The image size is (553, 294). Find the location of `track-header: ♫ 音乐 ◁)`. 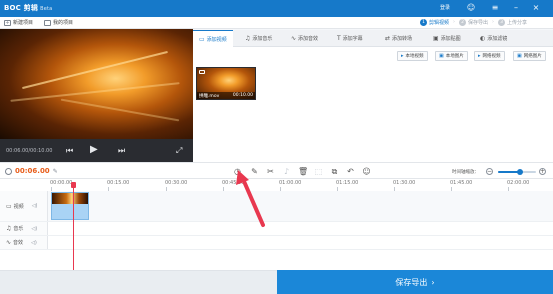

track-header: ♫ 音乐 ◁) is located at coordinates (24, 228).